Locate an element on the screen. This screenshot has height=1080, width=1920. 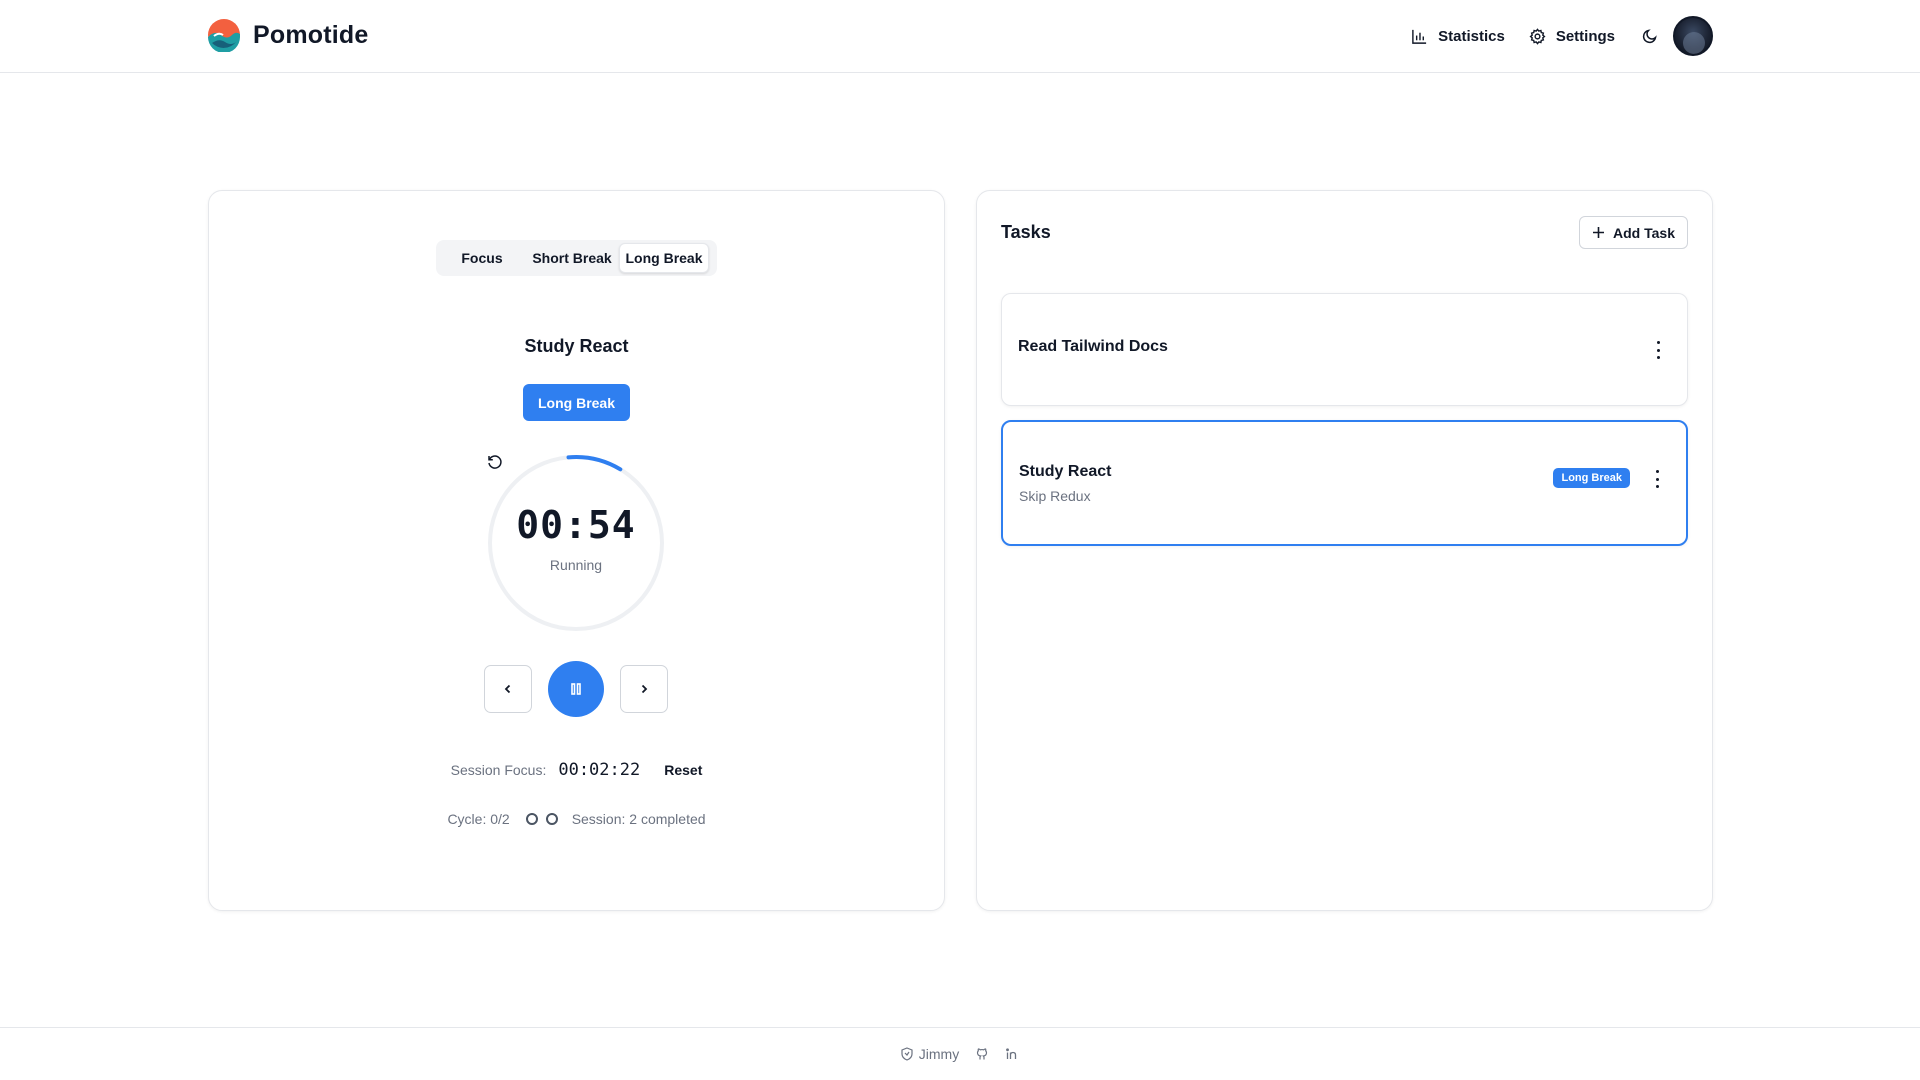
task-item: Read Tailwind Docs is located at coordinates (1344, 349).